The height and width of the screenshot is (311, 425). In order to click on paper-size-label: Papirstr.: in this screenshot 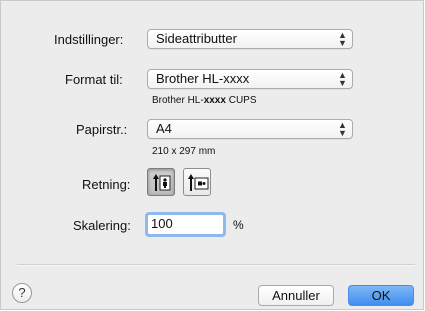, I will do `click(102, 129)`.